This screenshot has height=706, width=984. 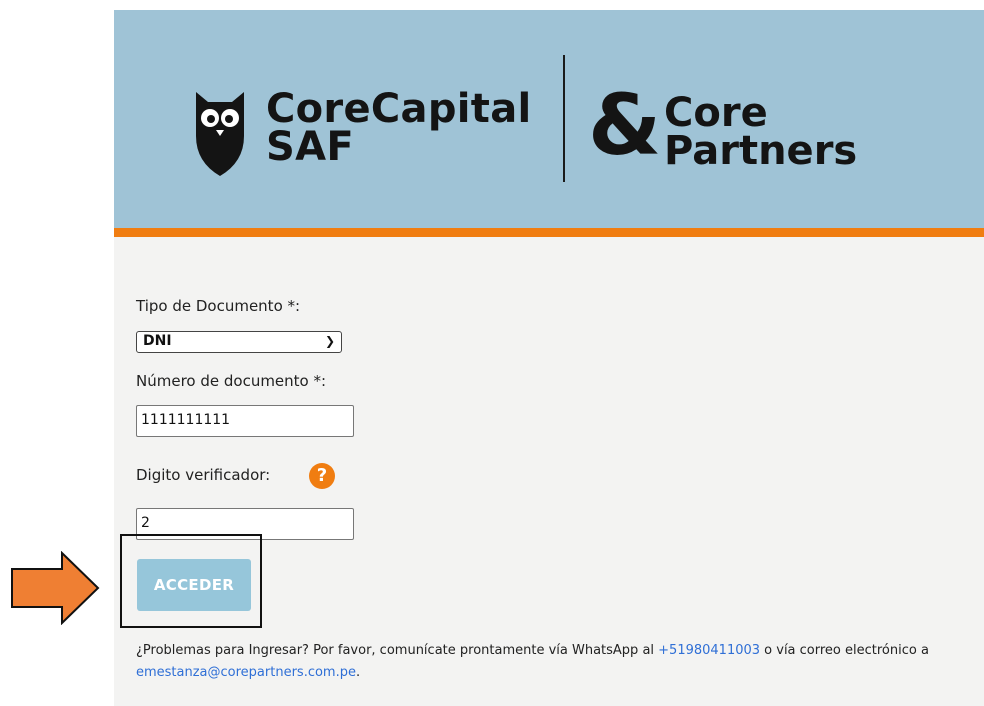 I want to click on corecapital-logo: CoreCapital SAF, so click(x=362, y=133).